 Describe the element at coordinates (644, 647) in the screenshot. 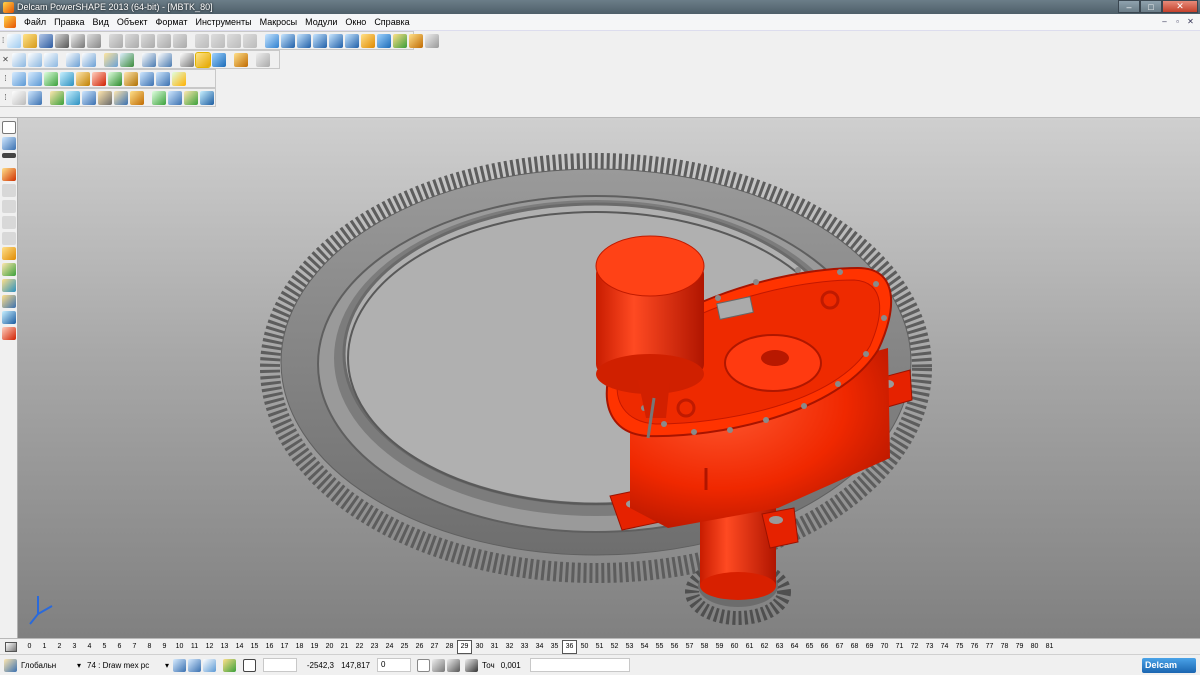

I see `layer-button: 54` at that location.